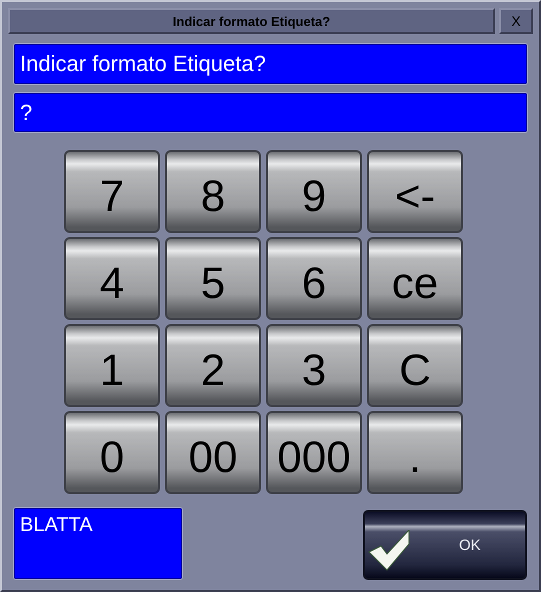 This screenshot has width=541, height=592. What do you see at coordinates (415, 365) in the screenshot?
I see `keypad-key: C` at bounding box center [415, 365].